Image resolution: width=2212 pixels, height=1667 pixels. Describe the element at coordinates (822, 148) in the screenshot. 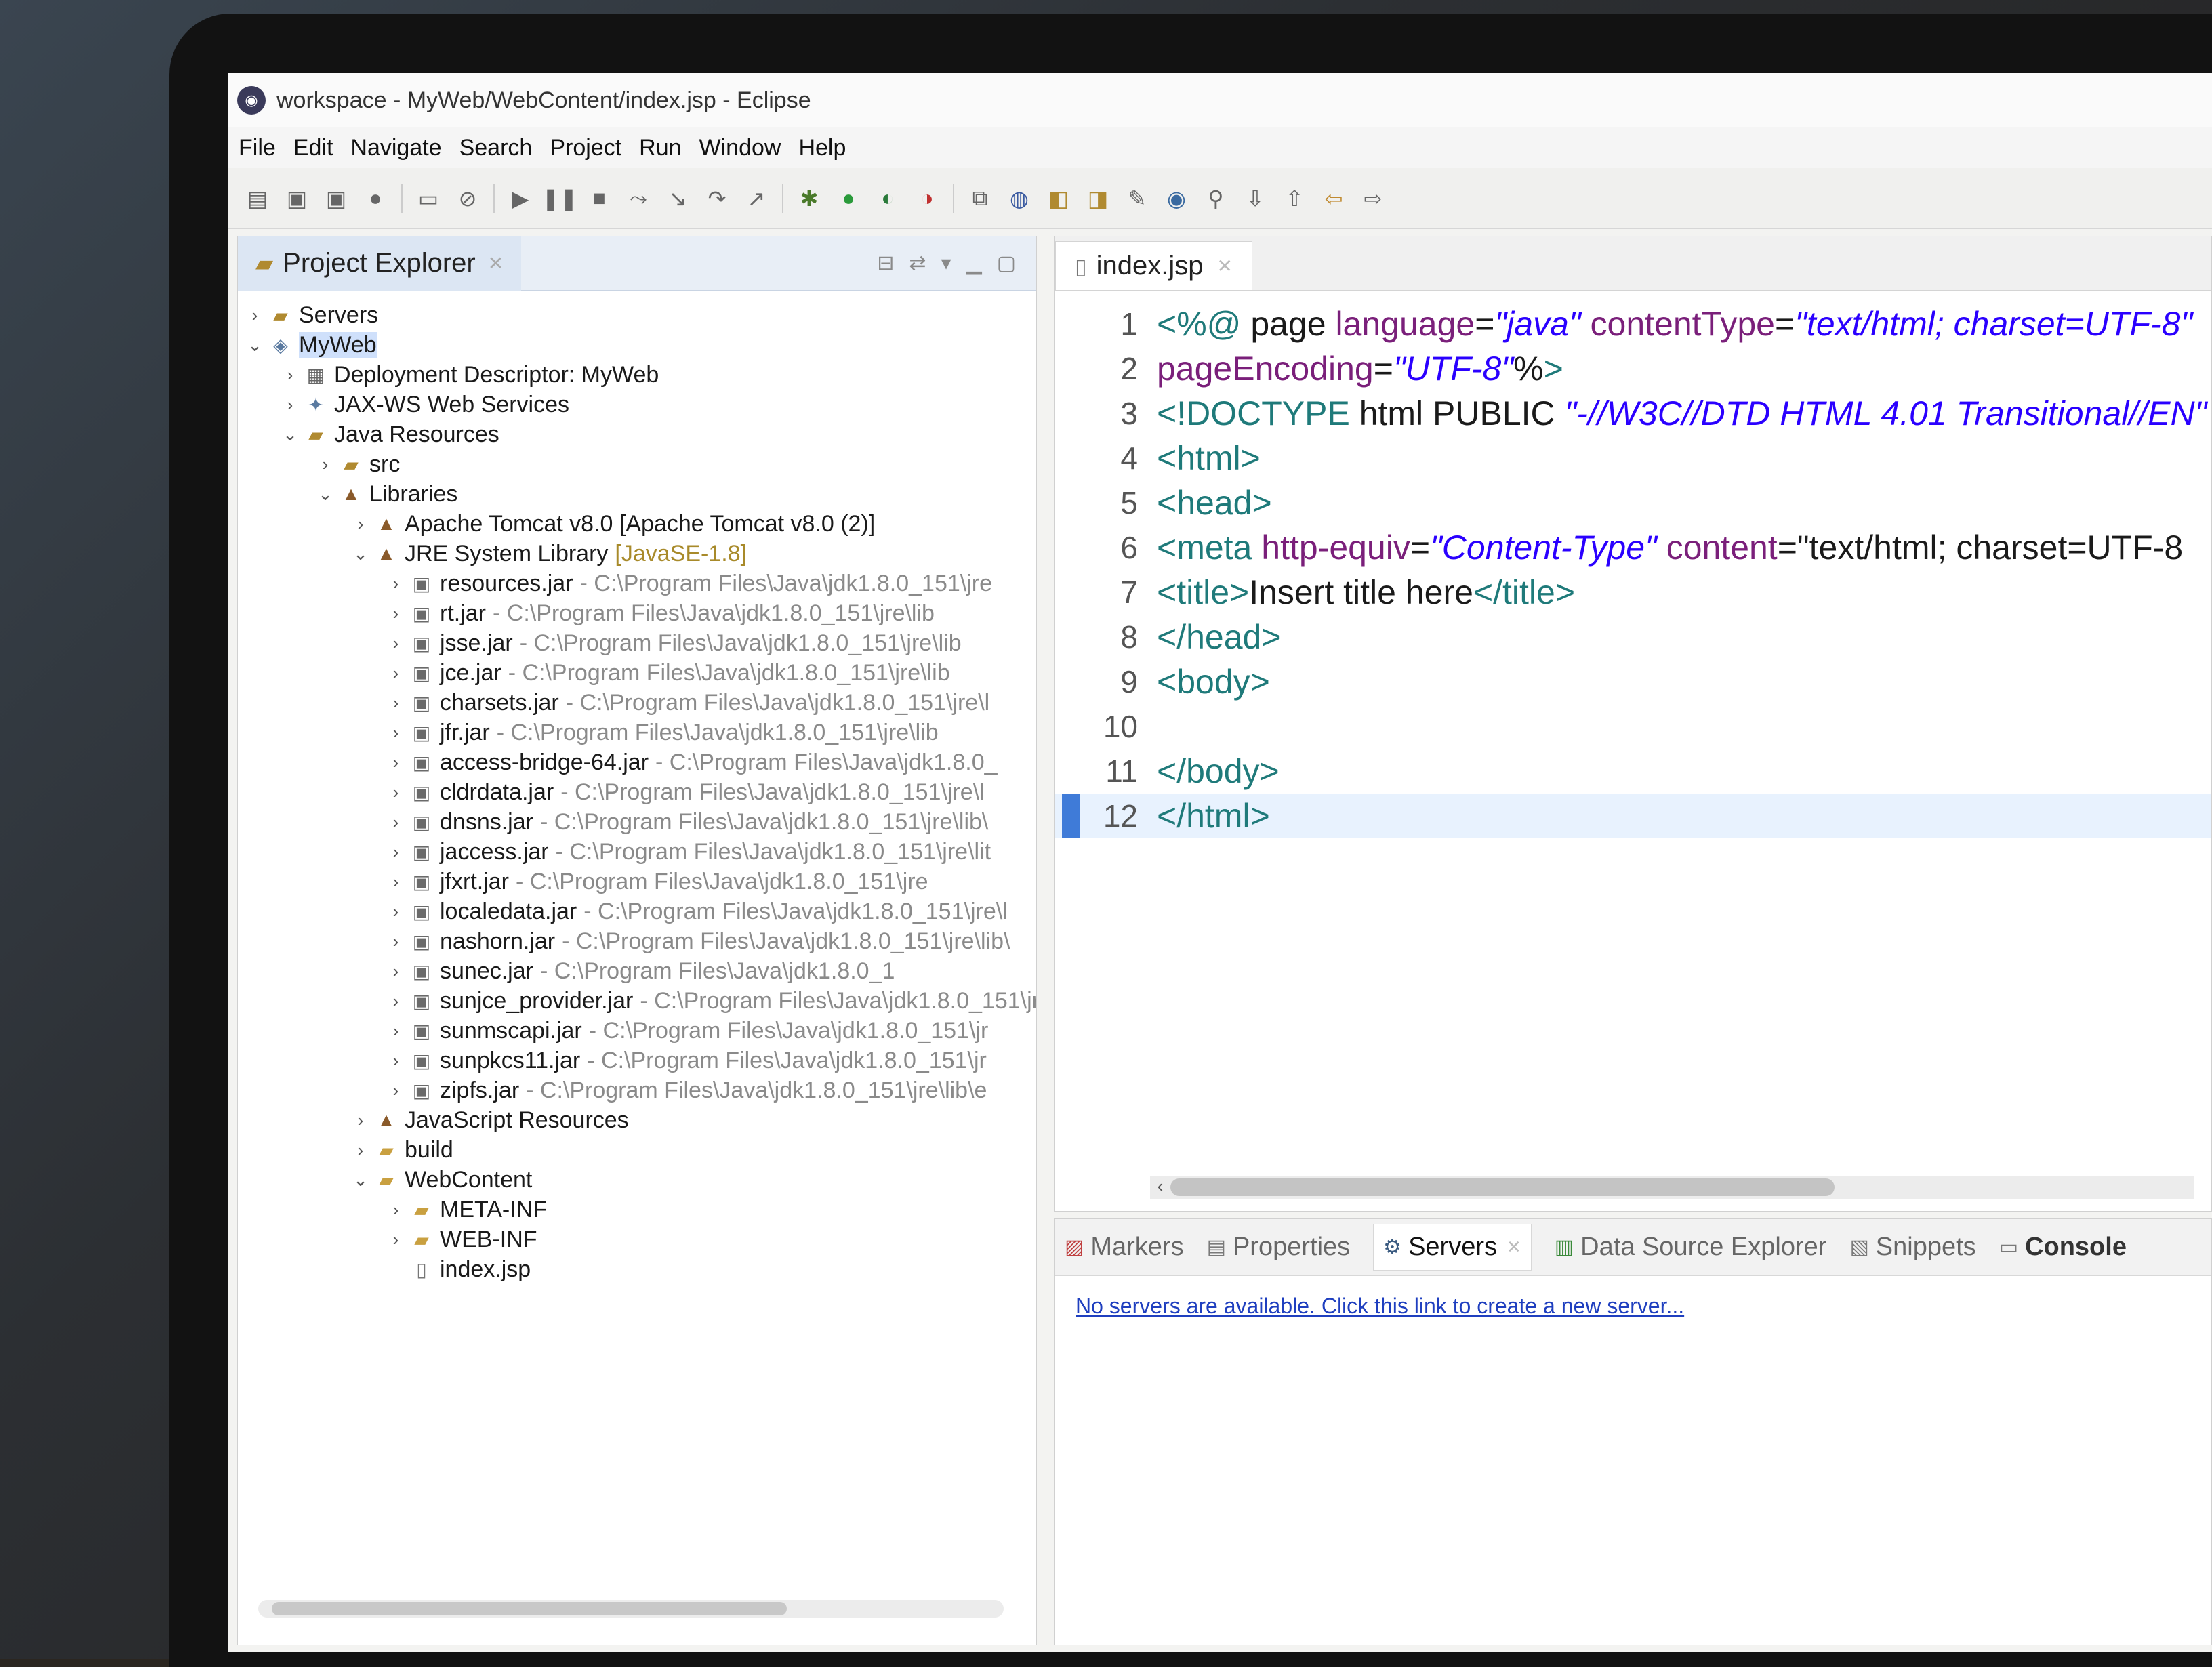

I see `menu-help: Help` at that location.